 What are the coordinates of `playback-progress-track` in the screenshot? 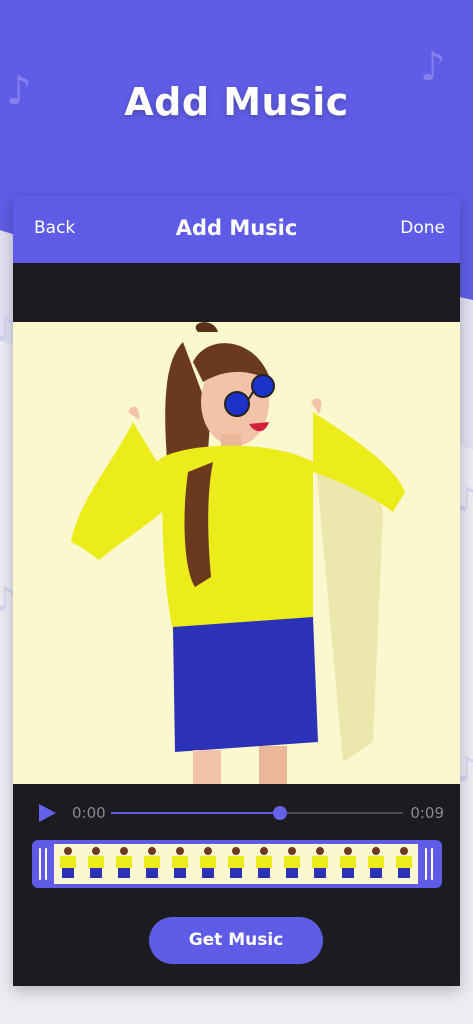 It's located at (257, 813).